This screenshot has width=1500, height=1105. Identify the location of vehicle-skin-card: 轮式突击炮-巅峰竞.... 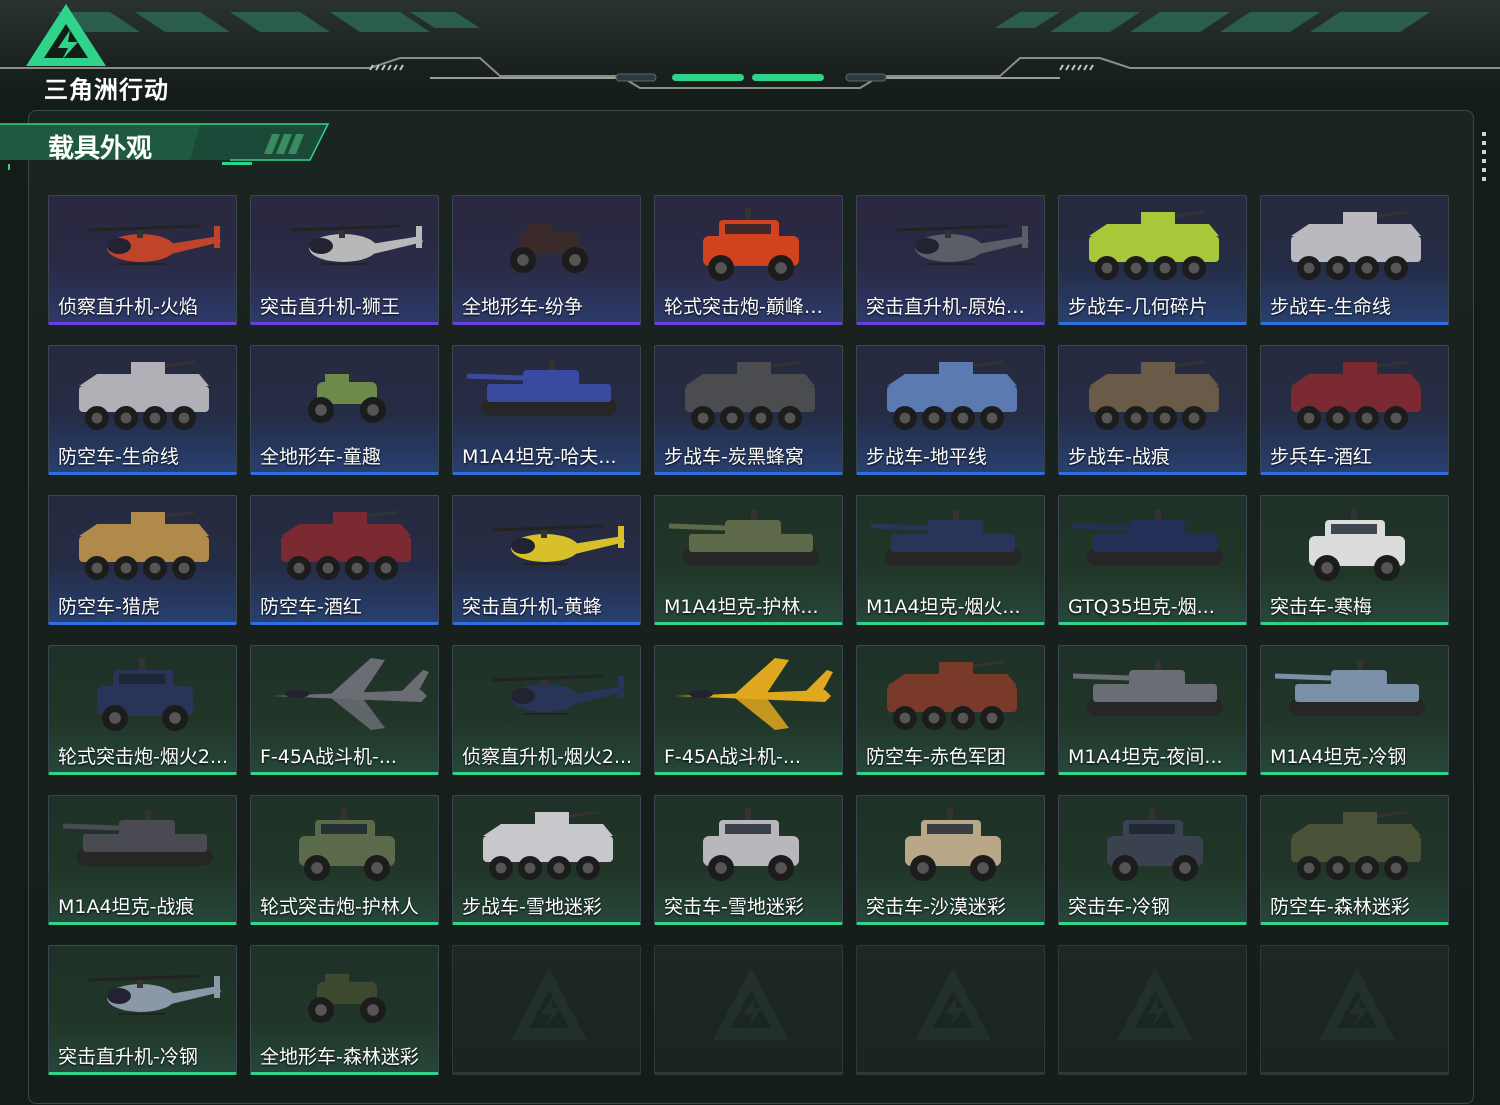
(748, 260).